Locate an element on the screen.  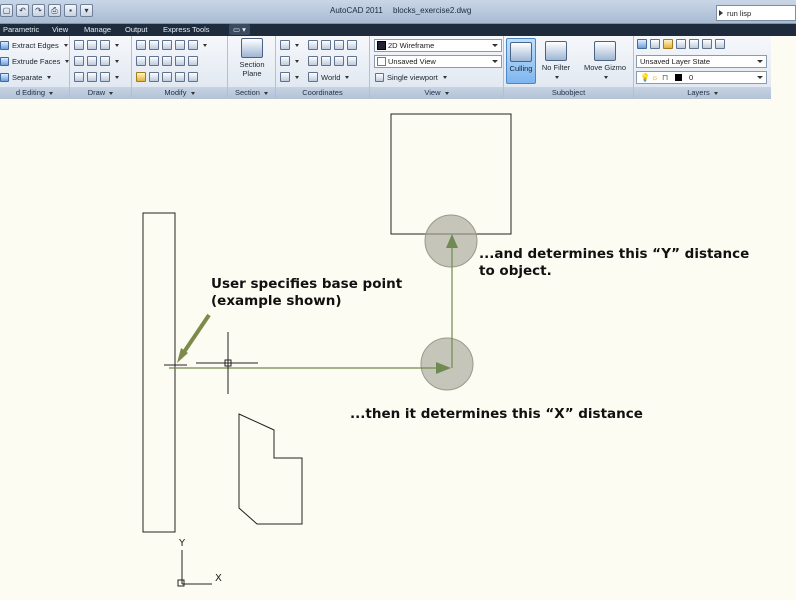
panel-subobject: Culling No Filter Move Gizmo Subobject is located at coordinates (569, 67).